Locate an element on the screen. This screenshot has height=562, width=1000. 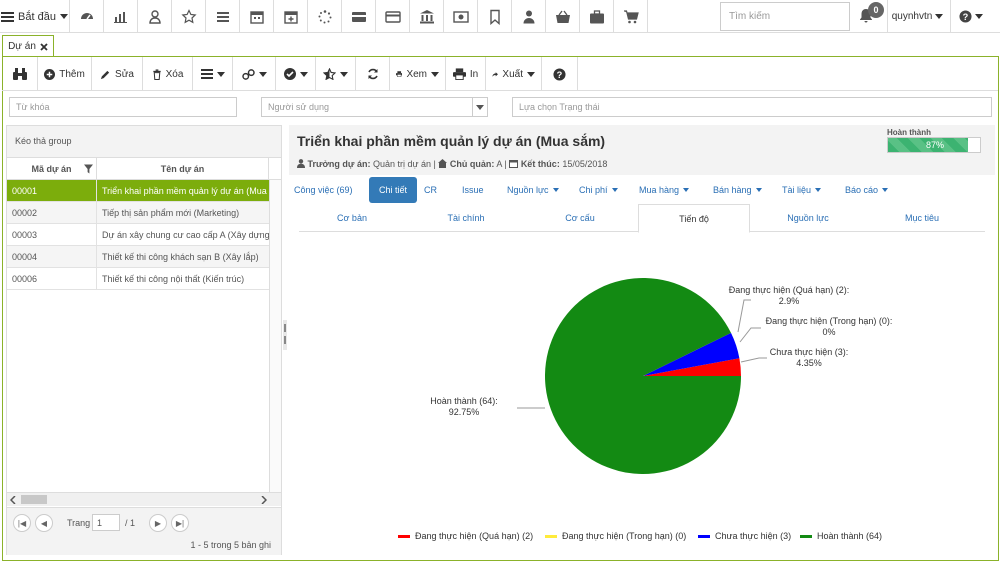
delete-button: Xóa is located at coordinates (168, 74).